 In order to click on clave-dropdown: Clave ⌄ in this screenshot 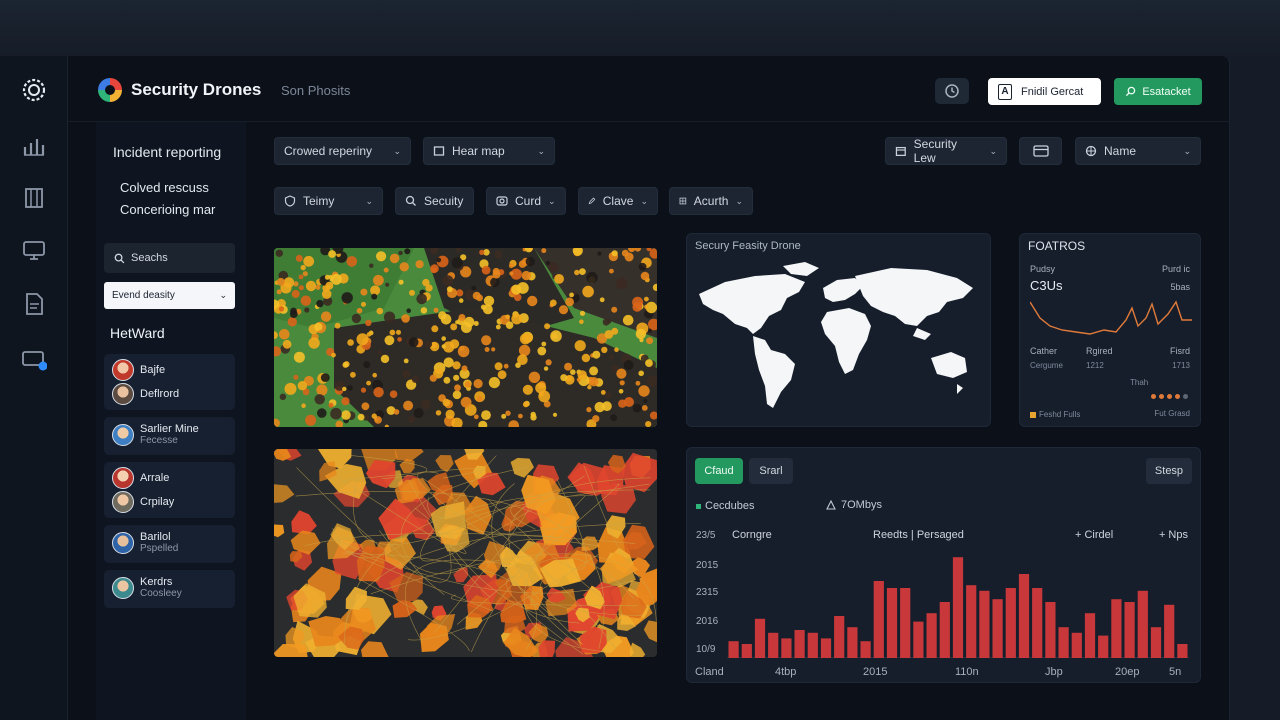, I will do `click(618, 201)`.